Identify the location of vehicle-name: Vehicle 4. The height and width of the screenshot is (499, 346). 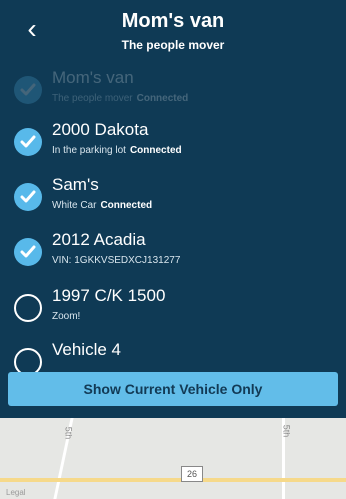
(86, 349).